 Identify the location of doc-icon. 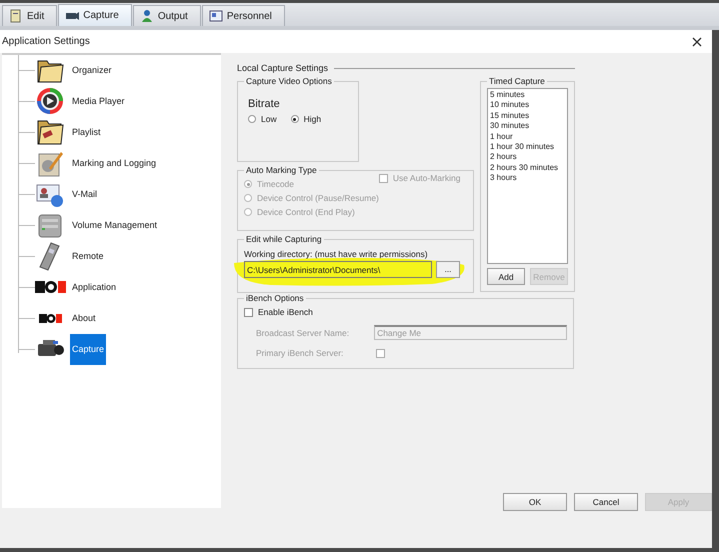
(16, 16).